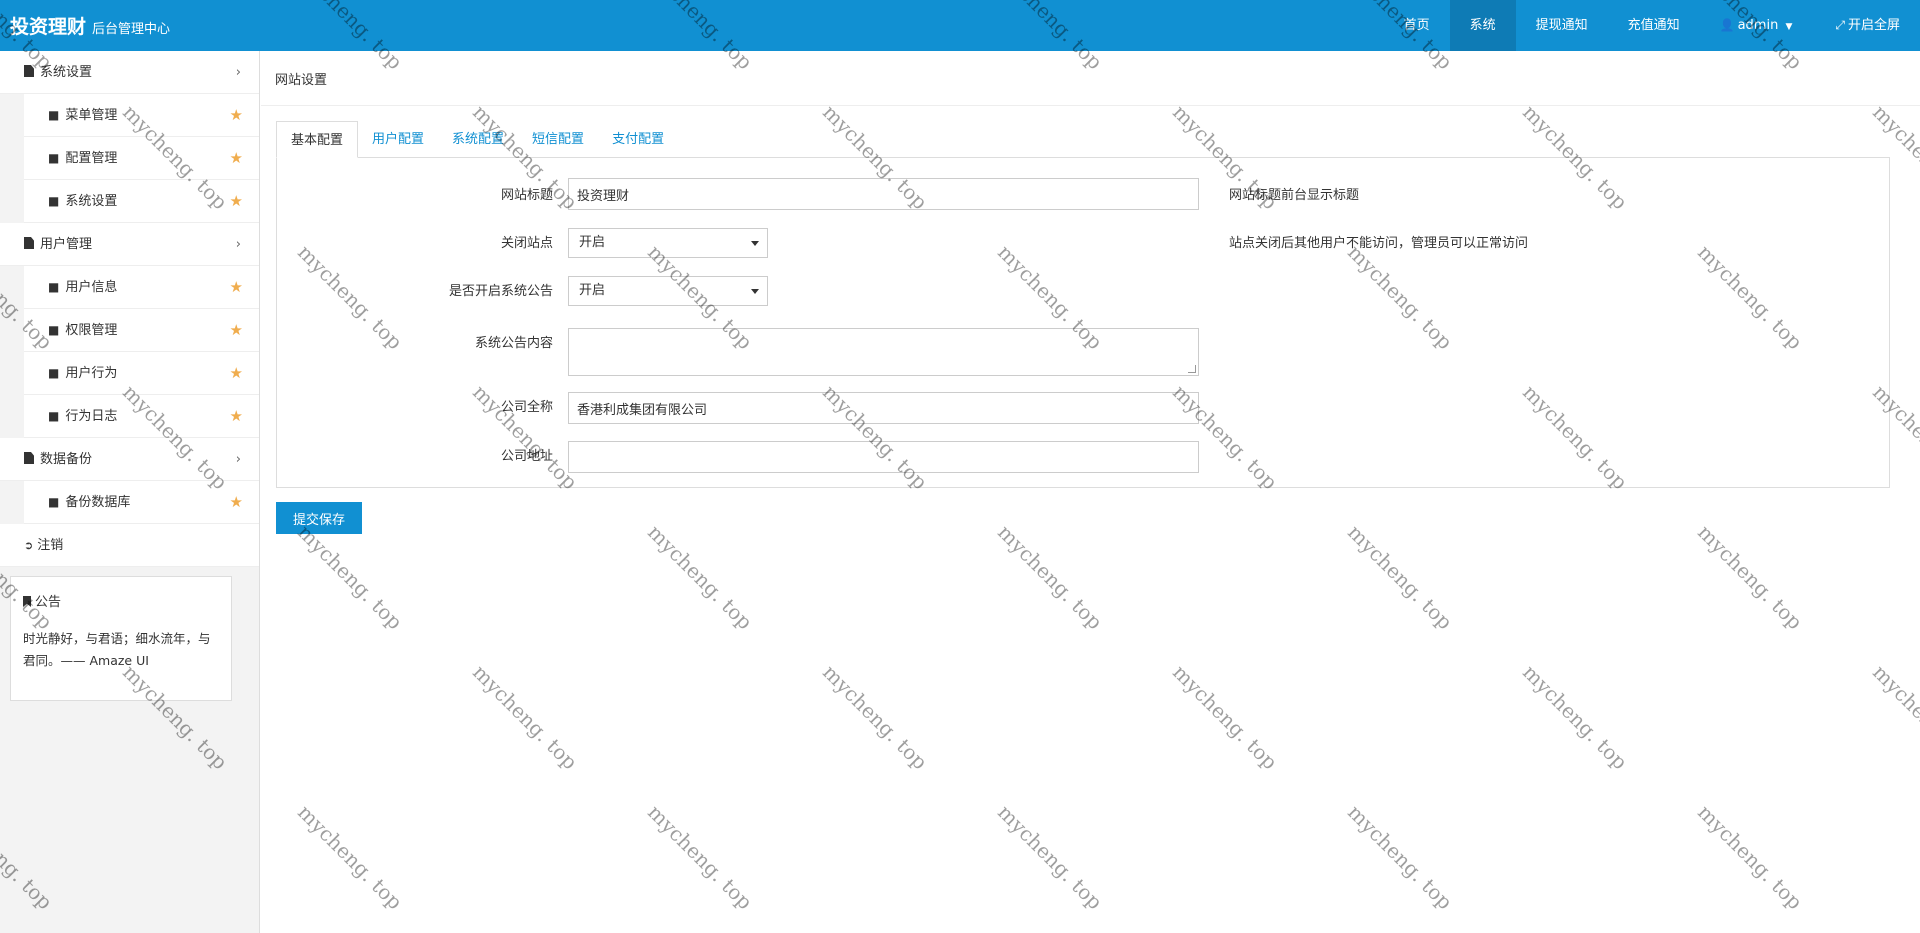 Image resolution: width=1920 pixels, height=933 pixels. I want to click on nav-system: 系统, so click(1482, 25).